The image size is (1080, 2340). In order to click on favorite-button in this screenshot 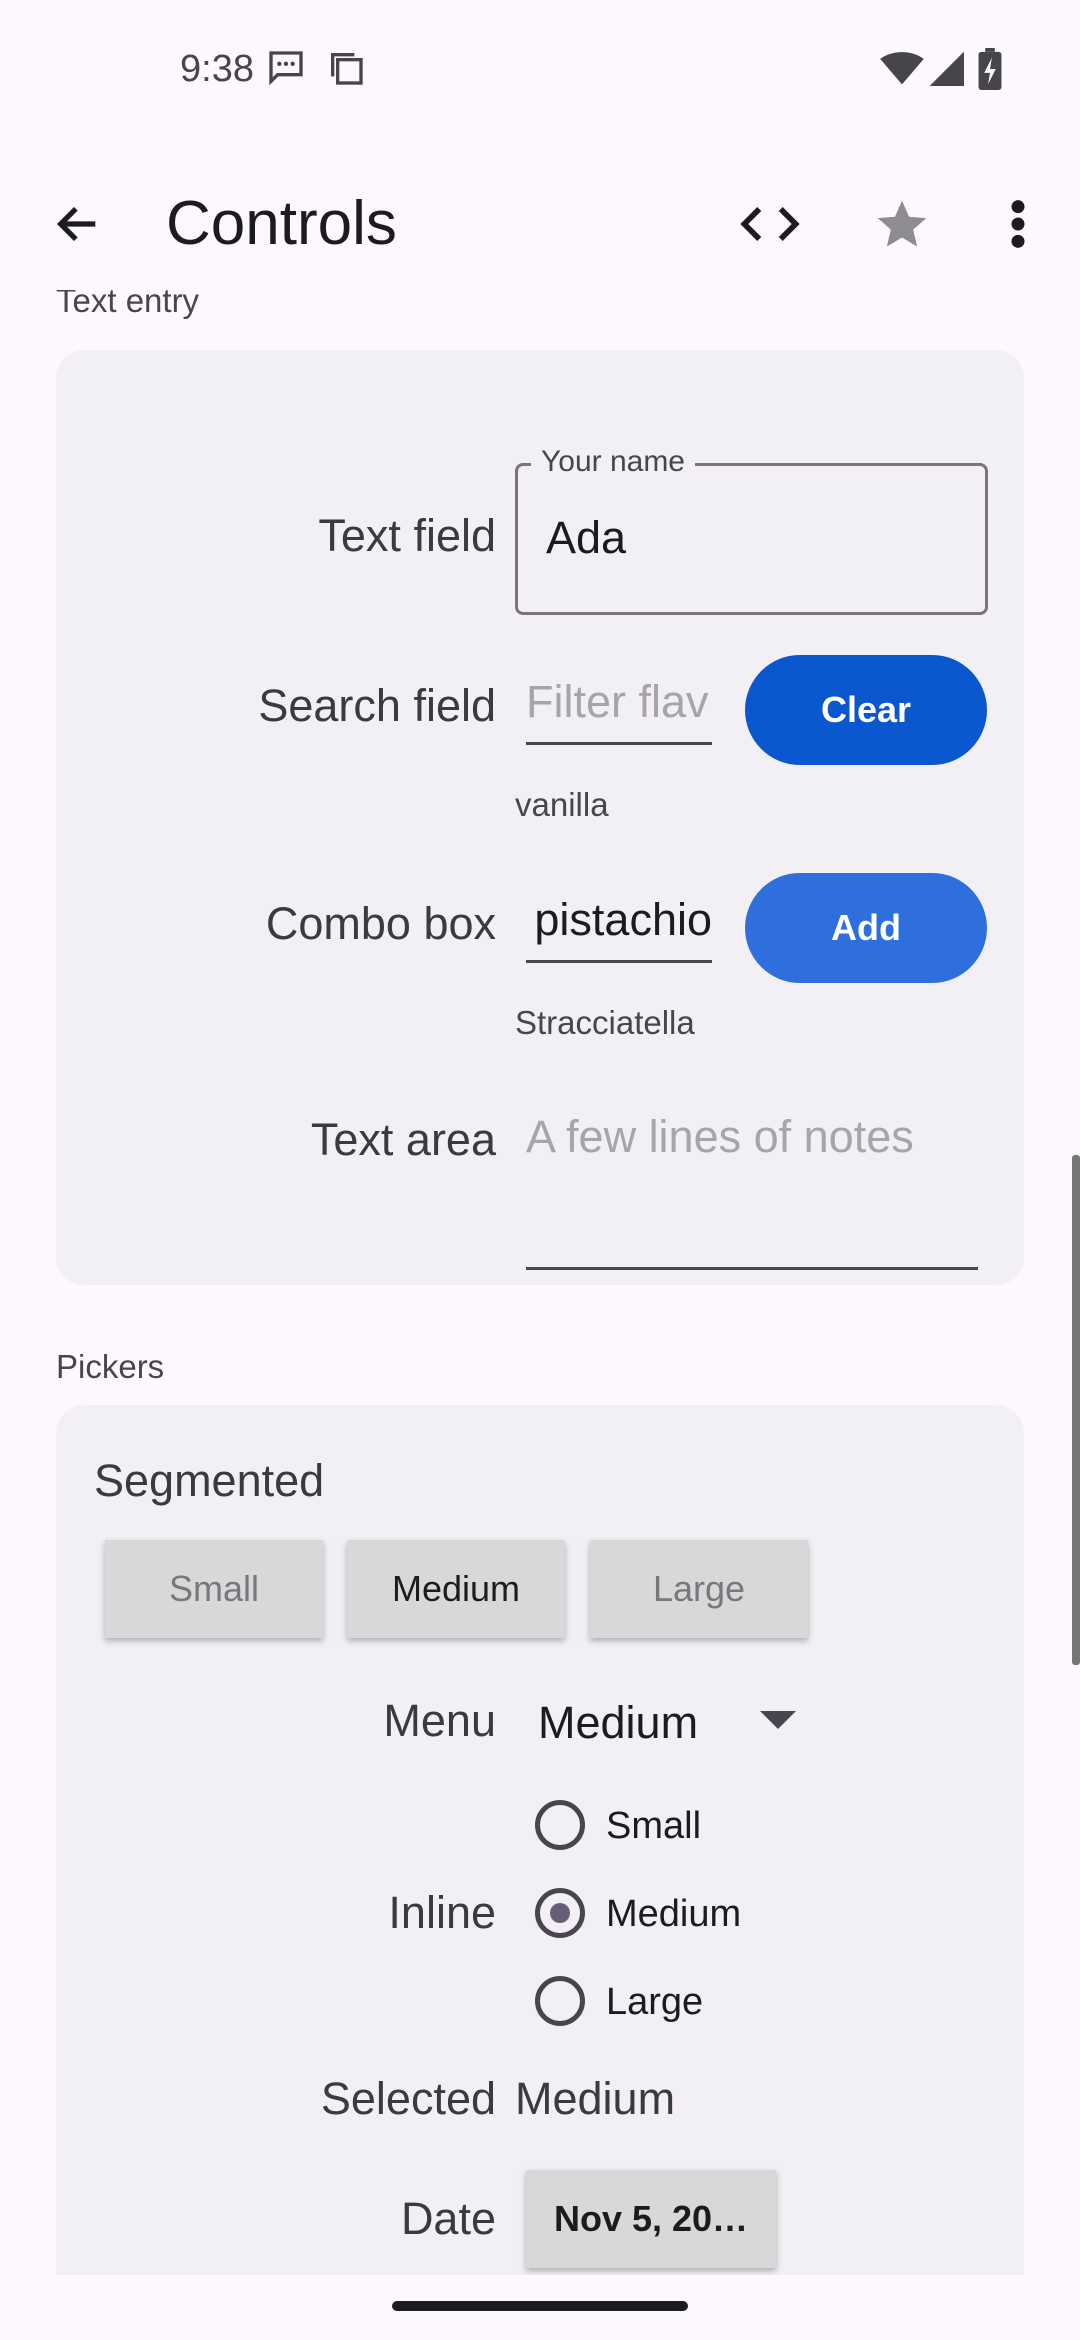, I will do `click(902, 224)`.